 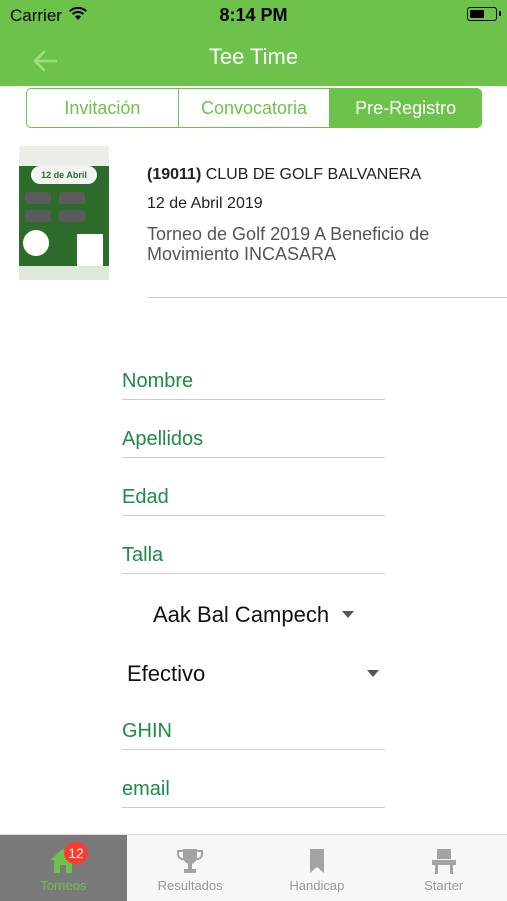 What do you see at coordinates (484, 14) in the screenshot?
I see `battery-icon` at bounding box center [484, 14].